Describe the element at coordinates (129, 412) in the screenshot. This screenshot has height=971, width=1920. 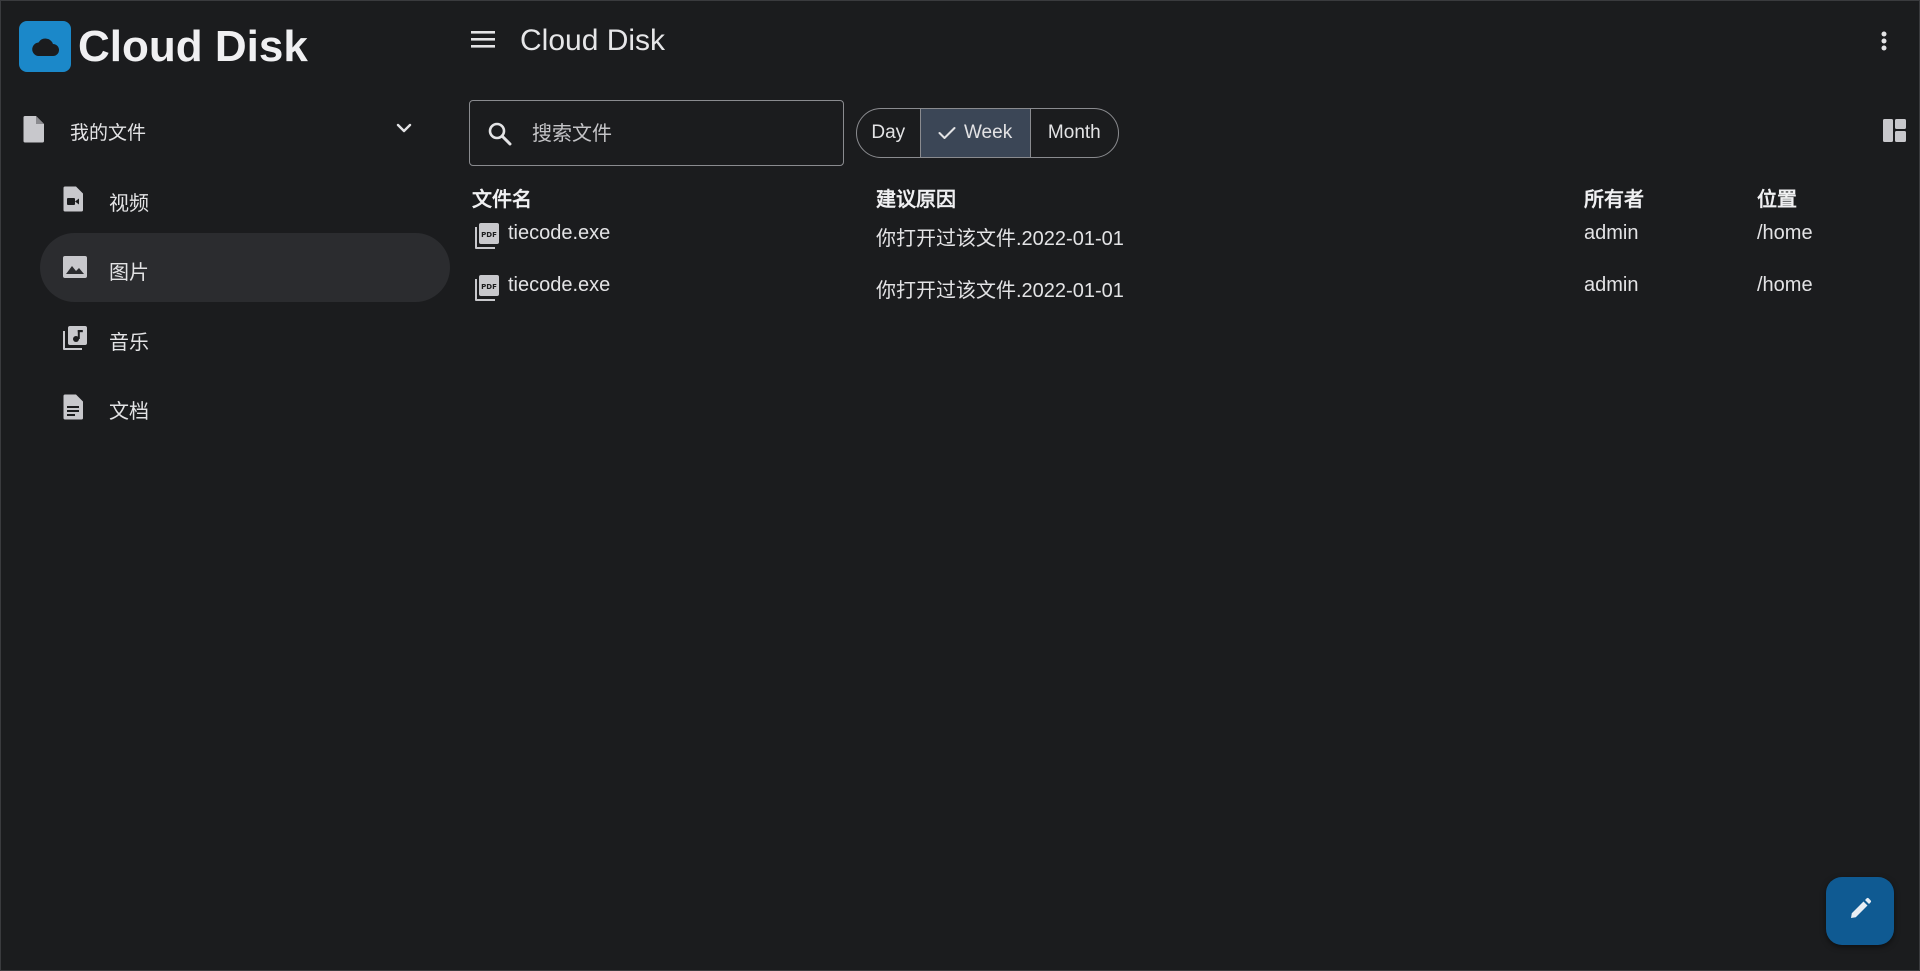
I see `sidebar-item-label: 文档` at that location.